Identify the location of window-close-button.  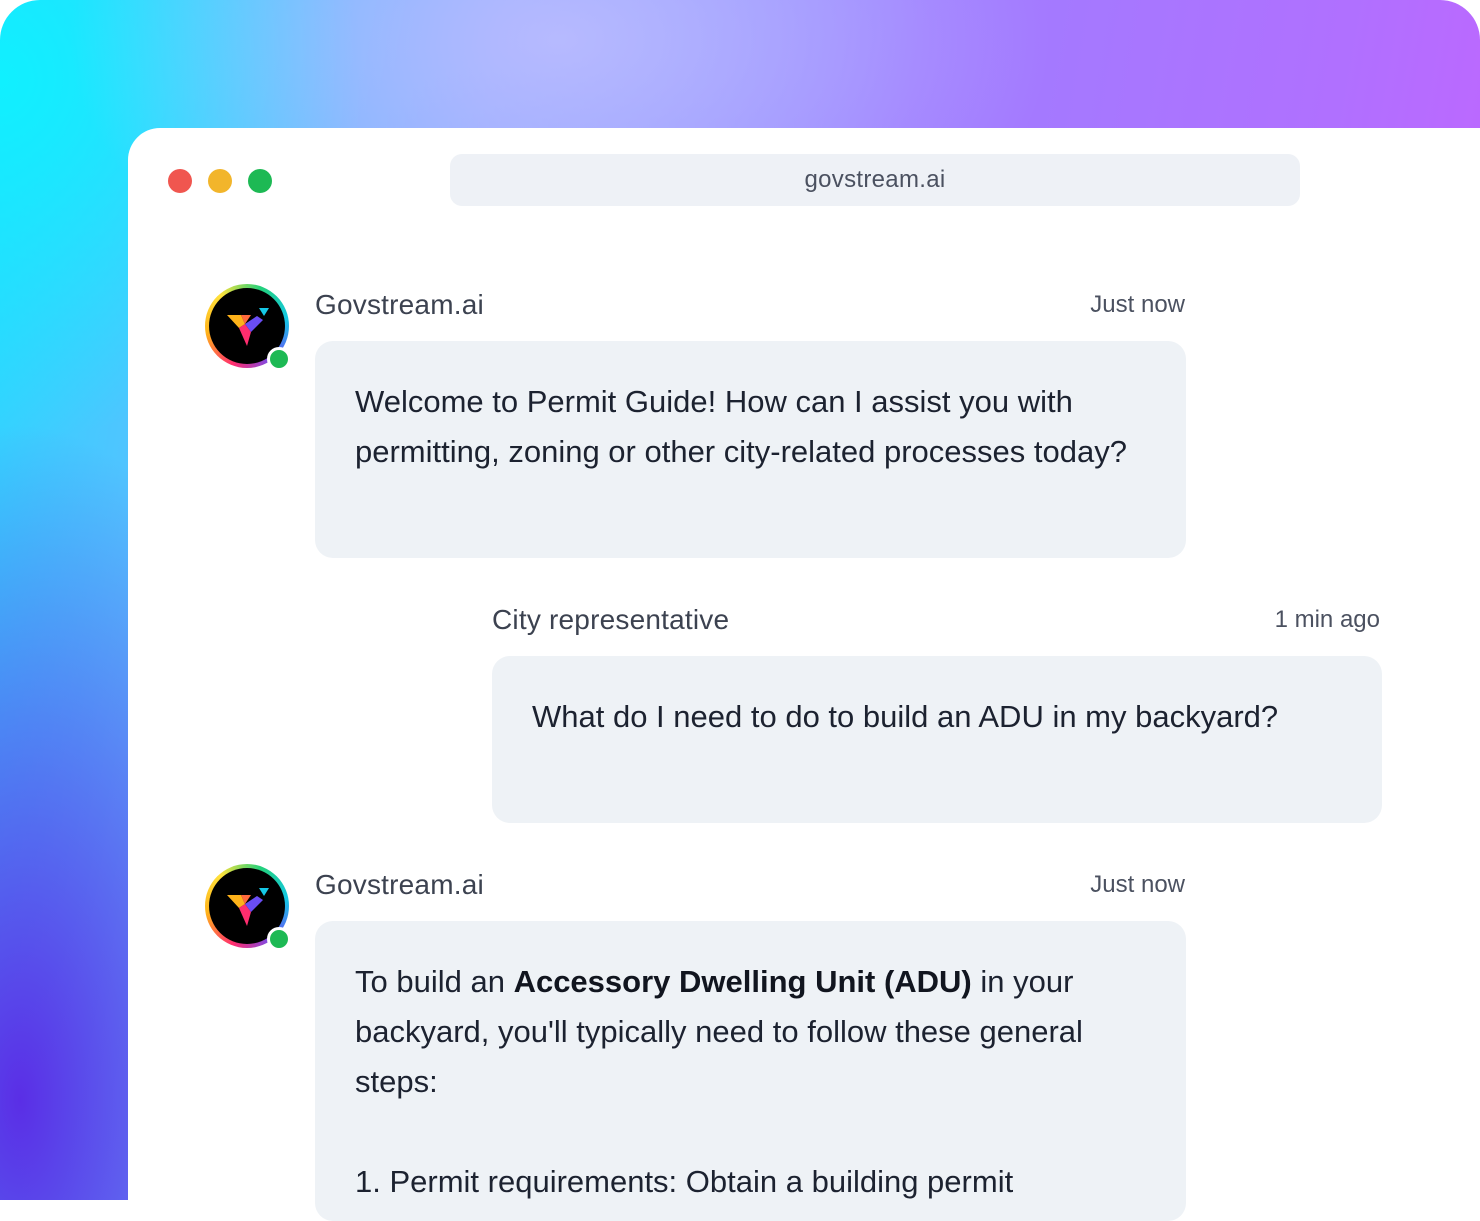
(180, 181).